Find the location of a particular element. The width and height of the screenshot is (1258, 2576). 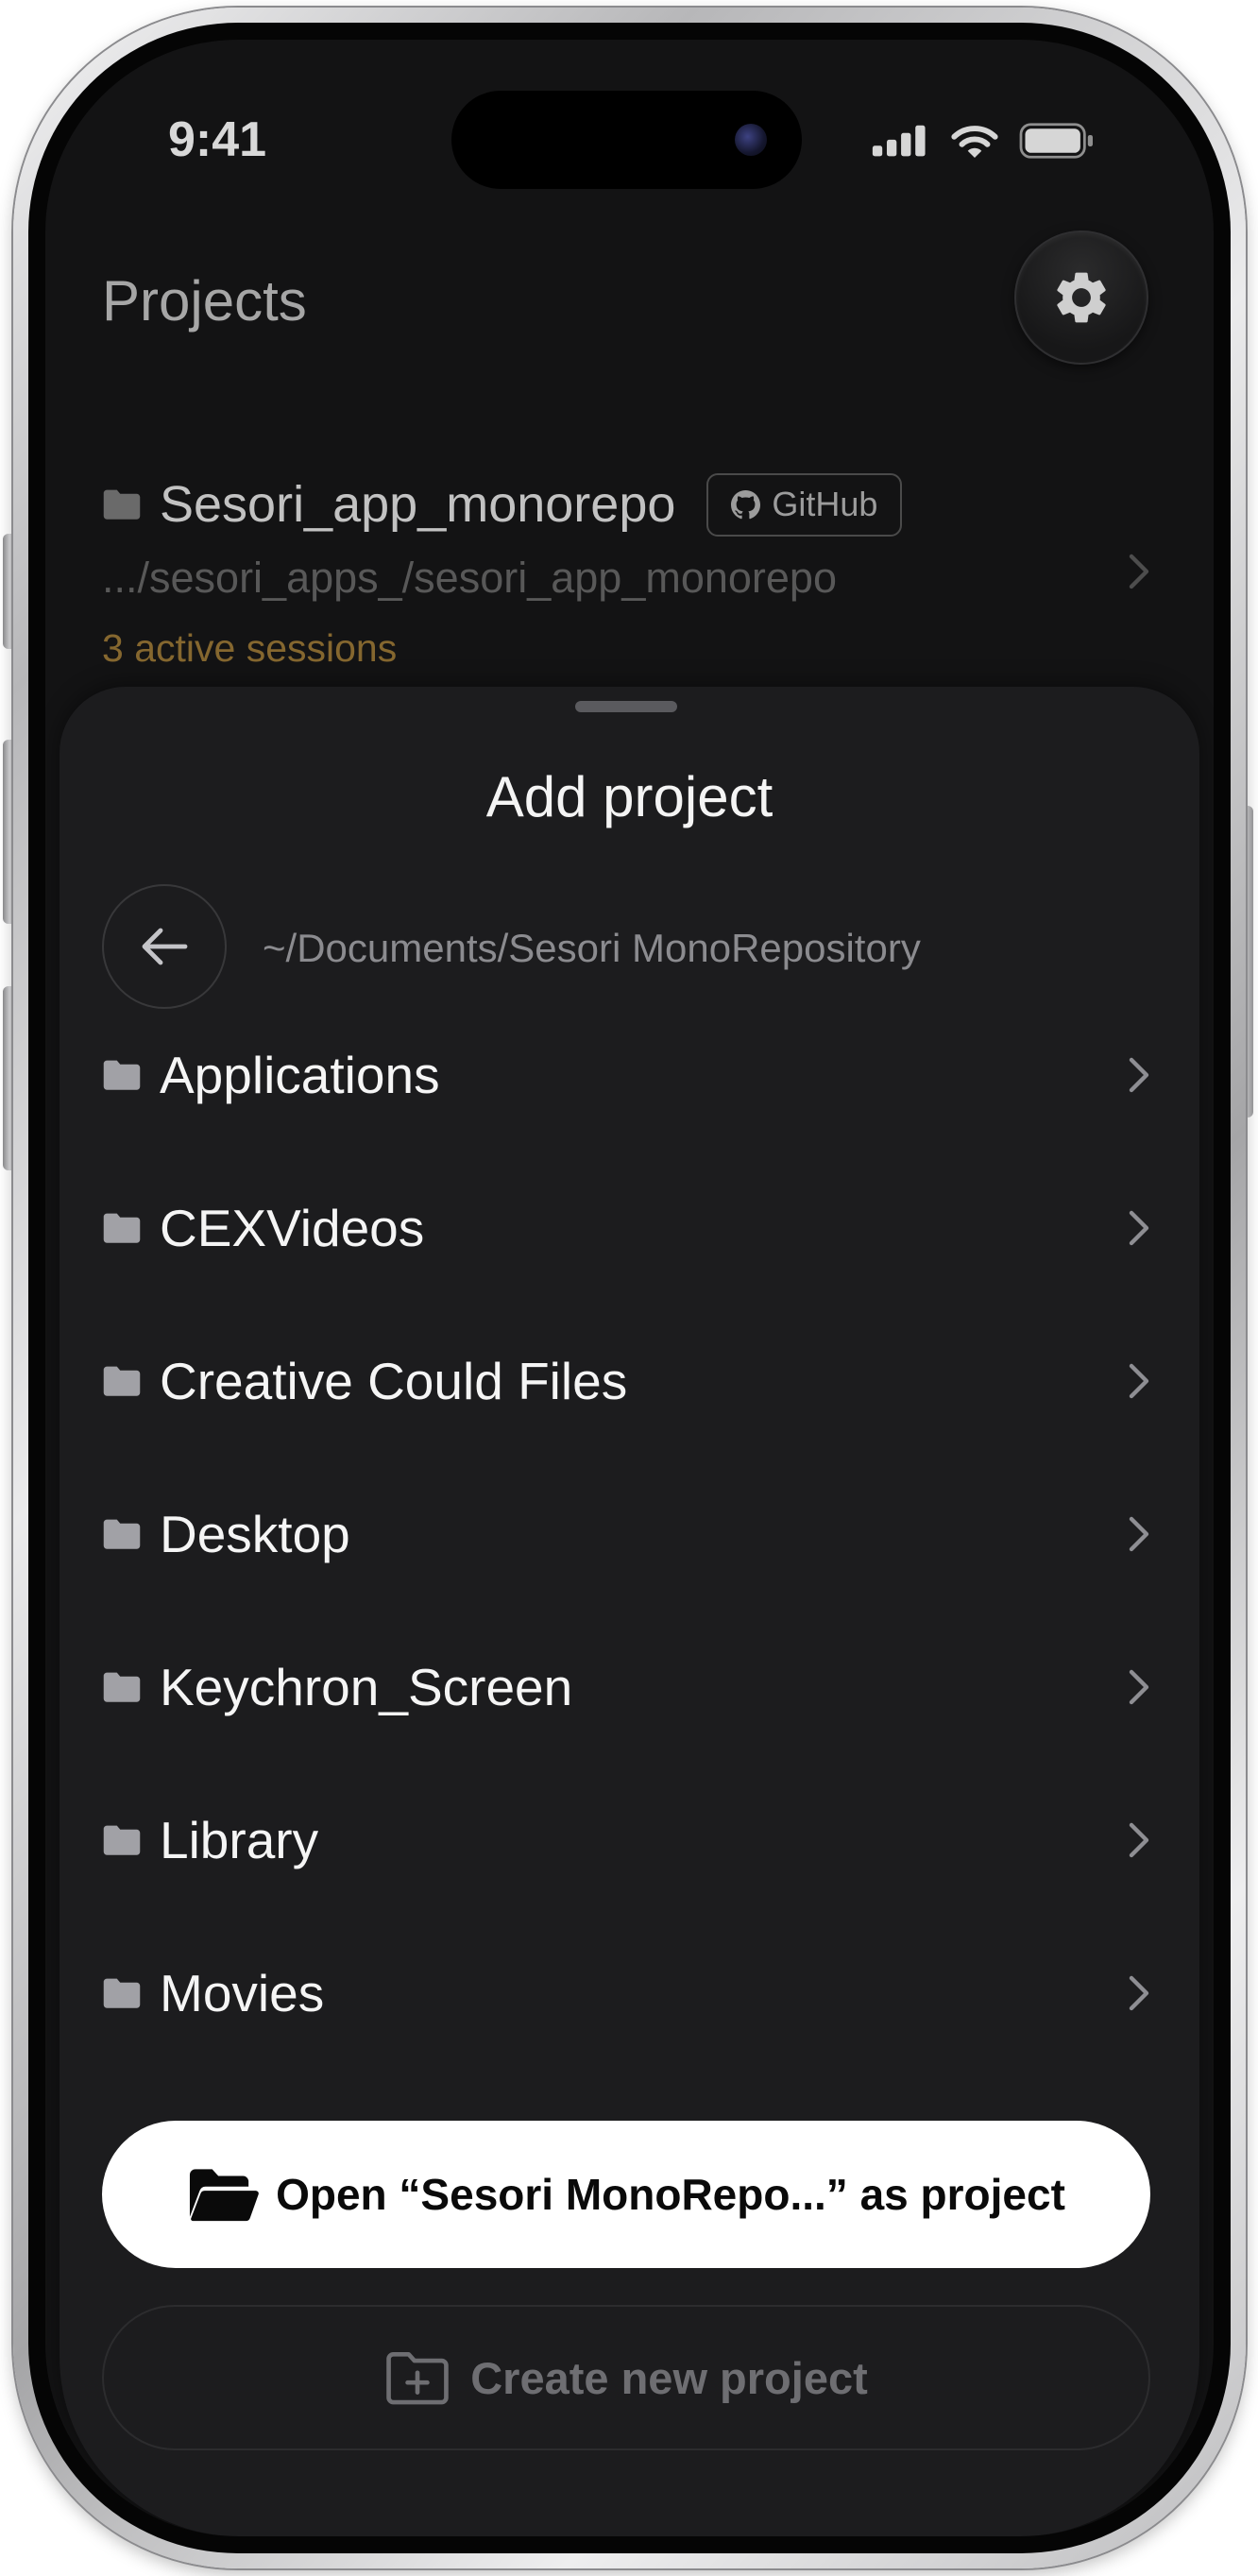

folder-name: CEXVideos is located at coordinates (292, 1228).